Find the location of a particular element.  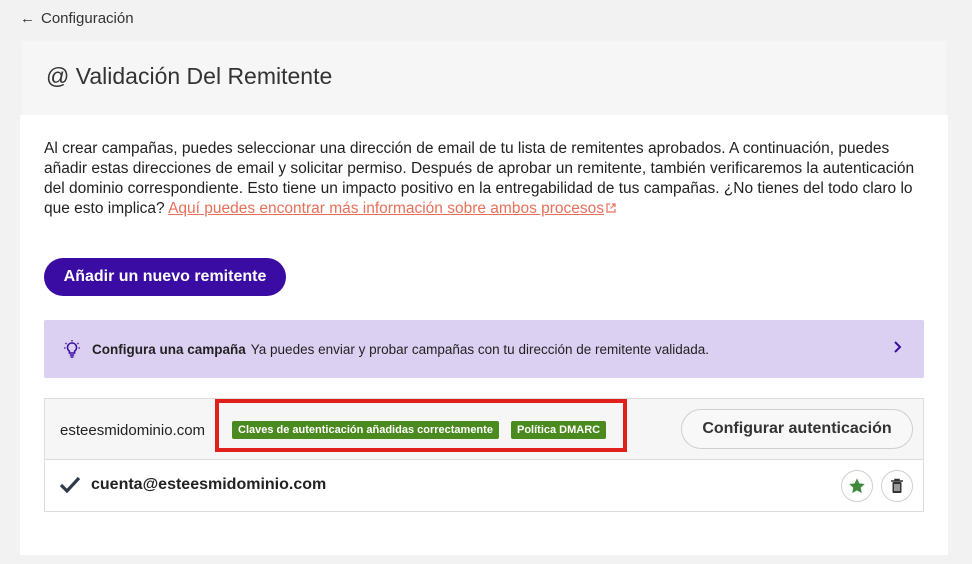

trash-icon is located at coordinates (897, 486).